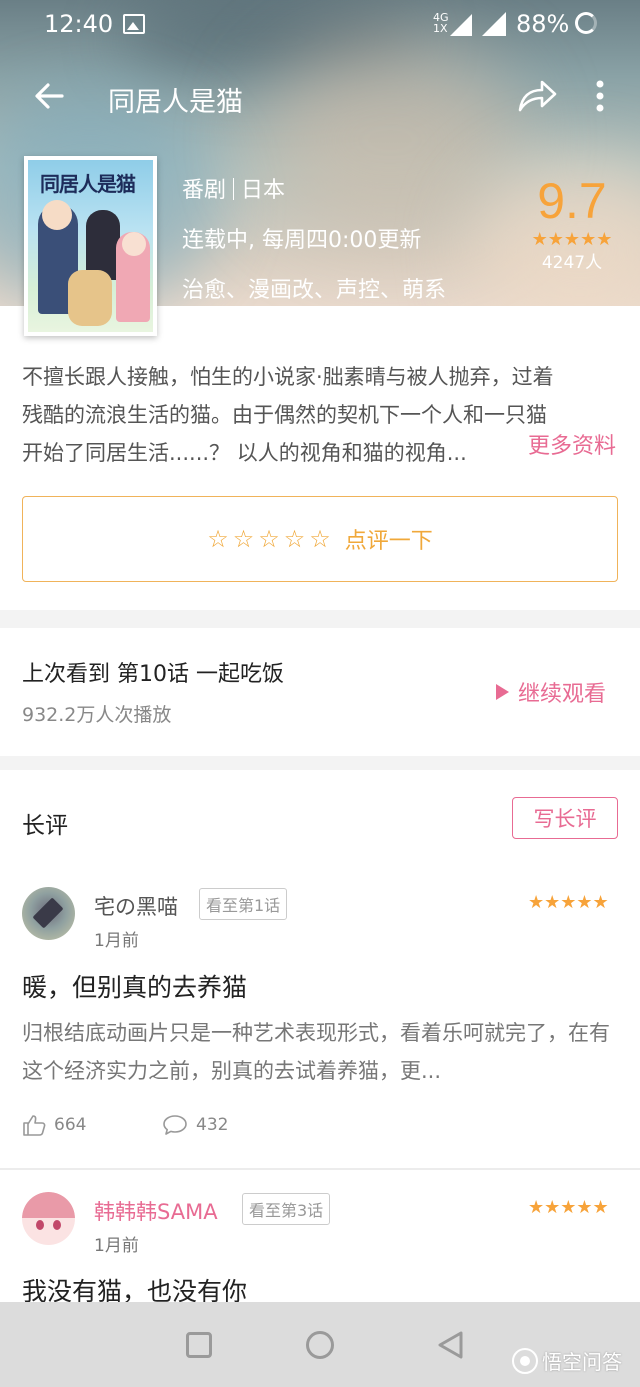  What do you see at coordinates (34, 1125) in the screenshot?
I see `thumbs-up-icon` at bounding box center [34, 1125].